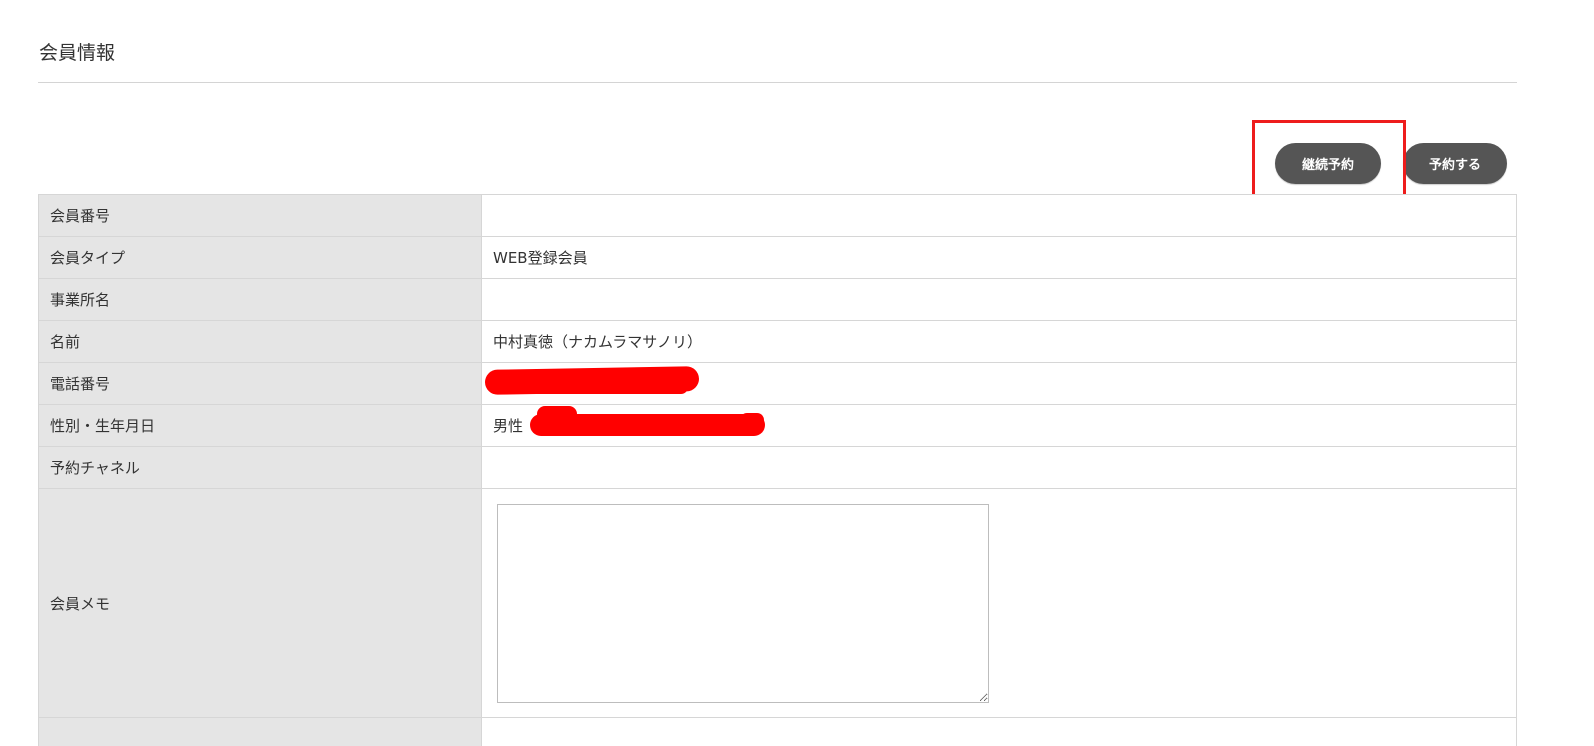  What do you see at coordinates (777, 425) in the screenshot?
I see `table-row: 性別・生年月日 男性` at bounding box center [777, 425].